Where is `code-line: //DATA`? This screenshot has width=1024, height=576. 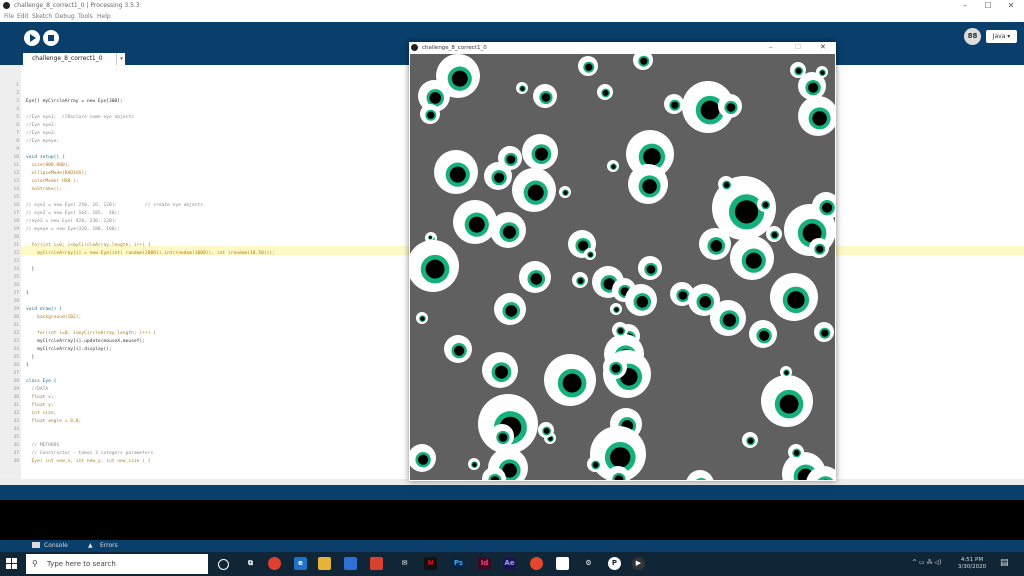
code-line: //DATA is located at coordinates (37, 390).